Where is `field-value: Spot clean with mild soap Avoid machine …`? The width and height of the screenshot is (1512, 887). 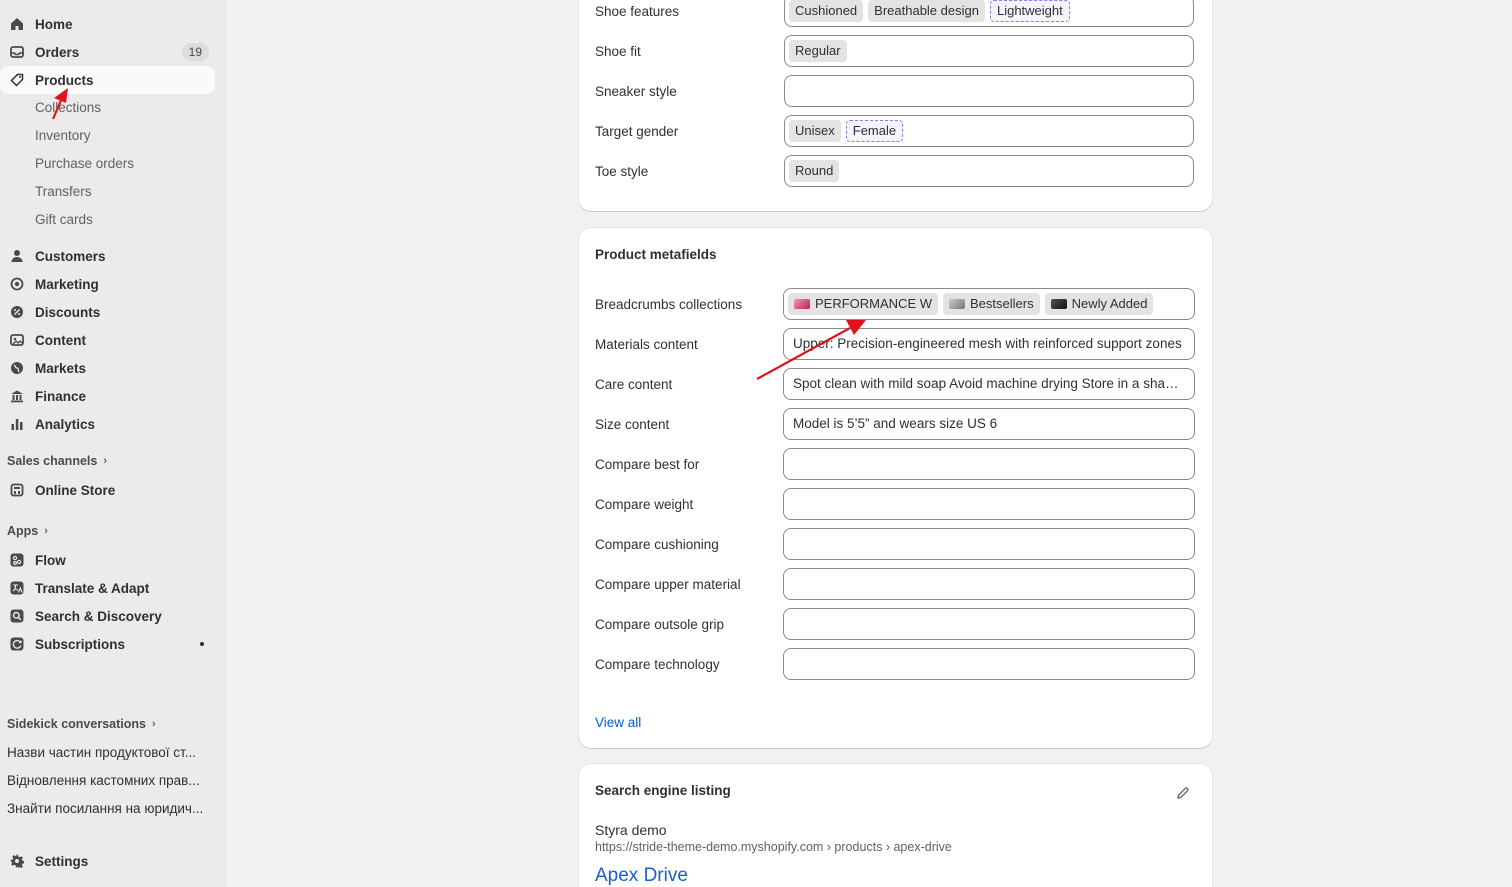 field-value: Spot clean with mild soap Avoid machine … is located at coordinates (989, 383).